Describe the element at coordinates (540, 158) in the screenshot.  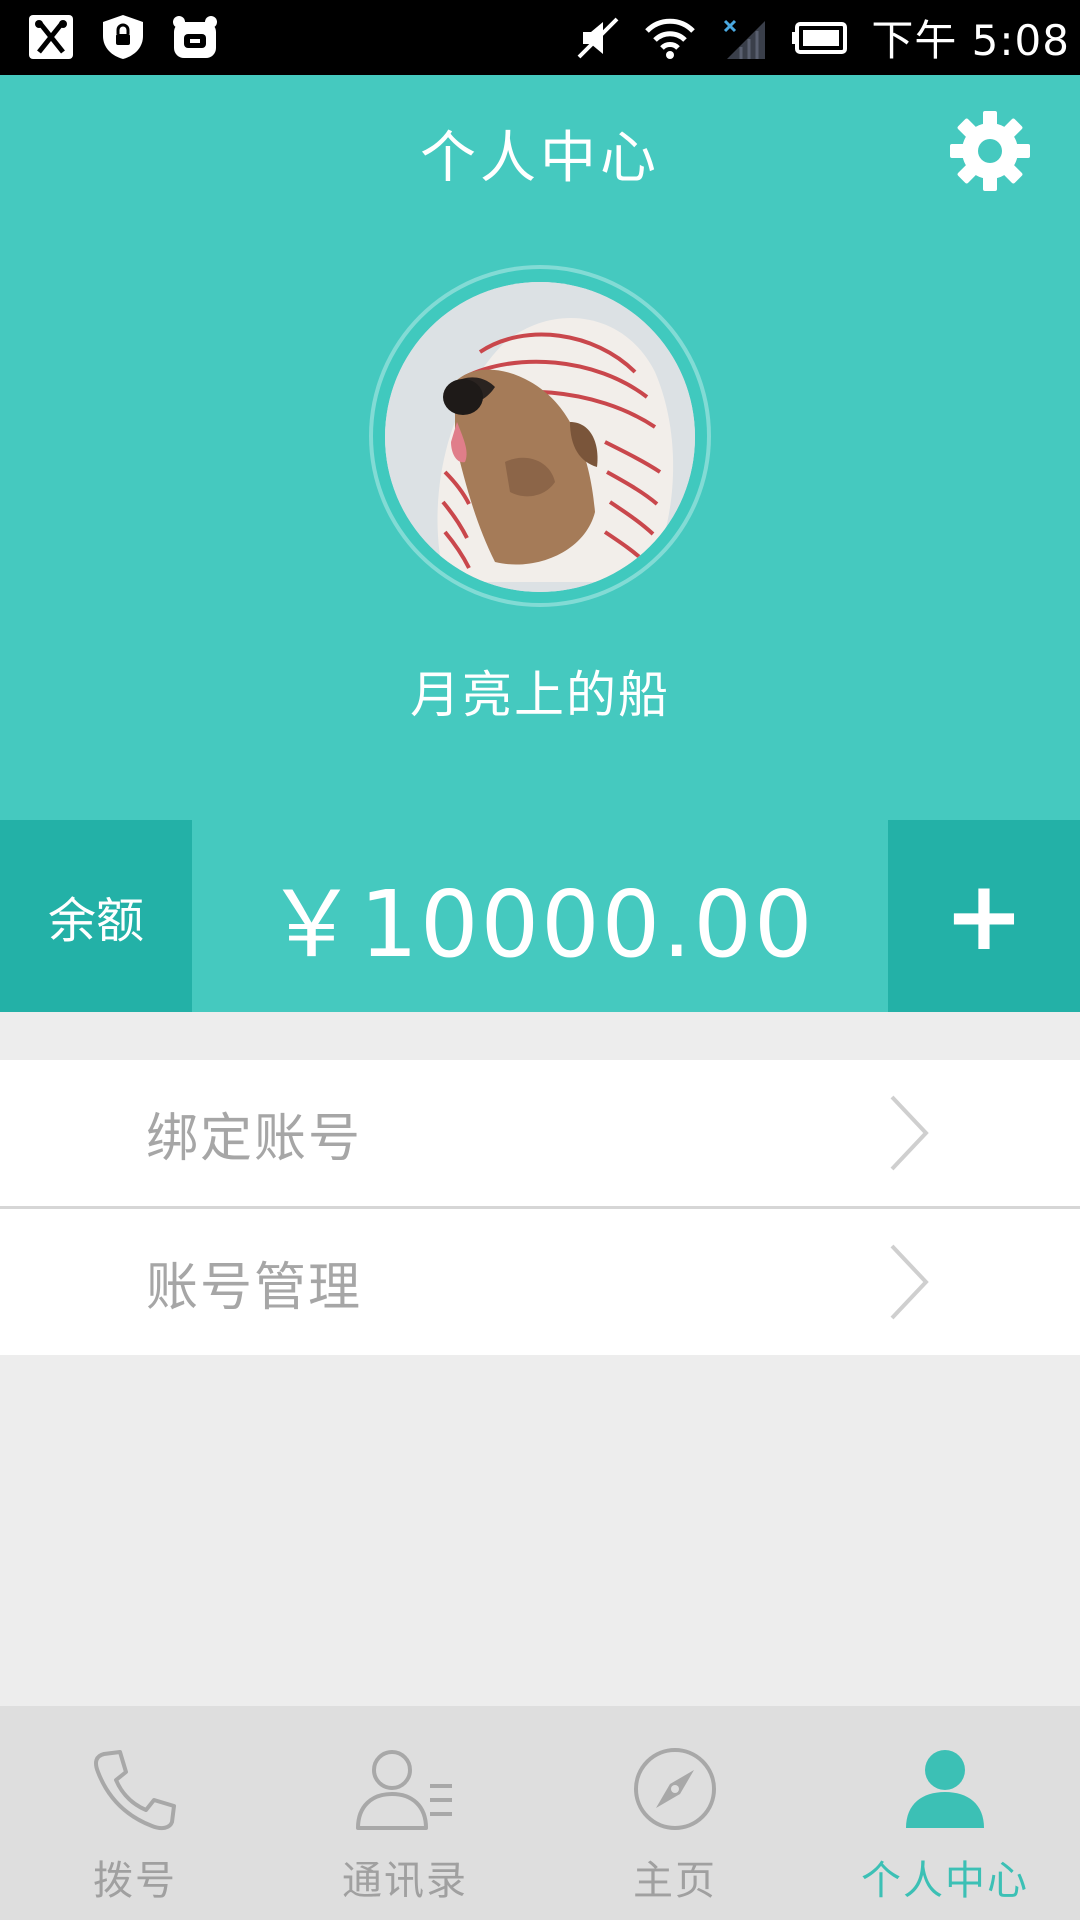
I see `page-title: 个人中心` at that location.